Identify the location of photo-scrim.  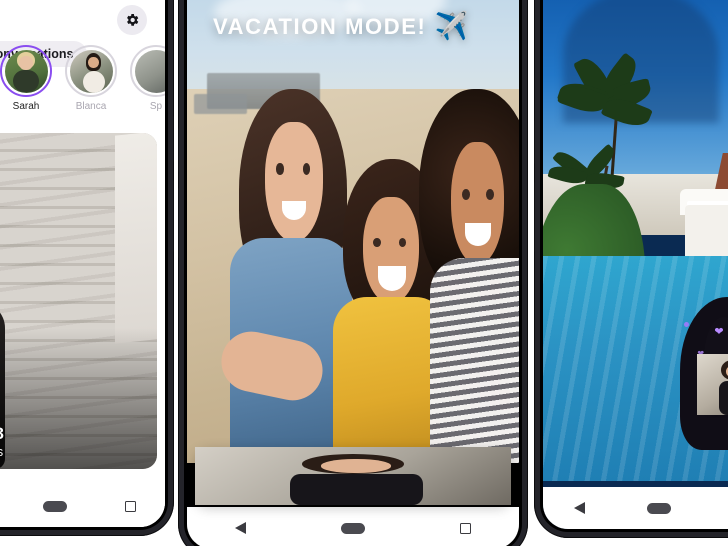
(78, 398).